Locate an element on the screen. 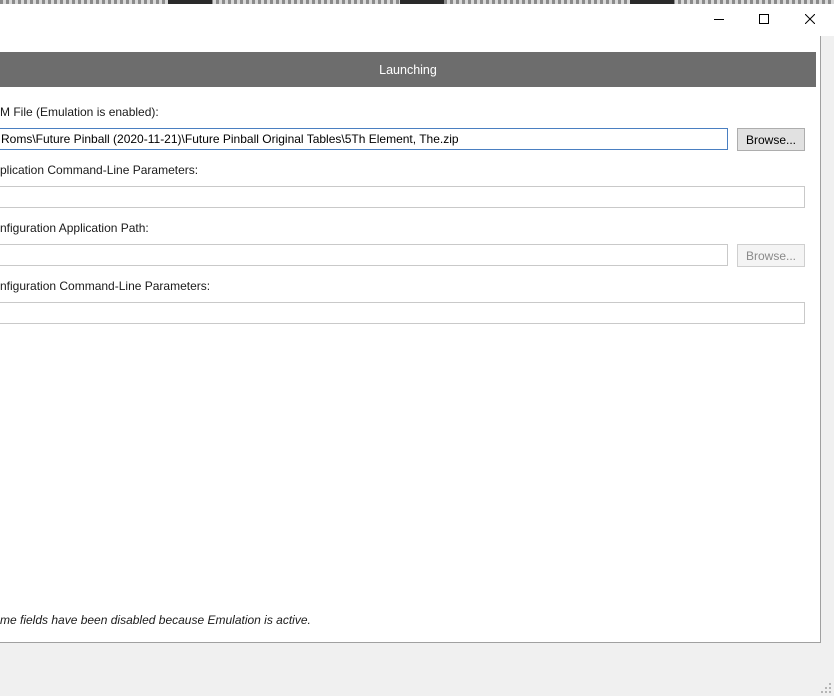 This screenshot has height=696, width=834. resize-grip-icon is located at coordinates (826, 688).